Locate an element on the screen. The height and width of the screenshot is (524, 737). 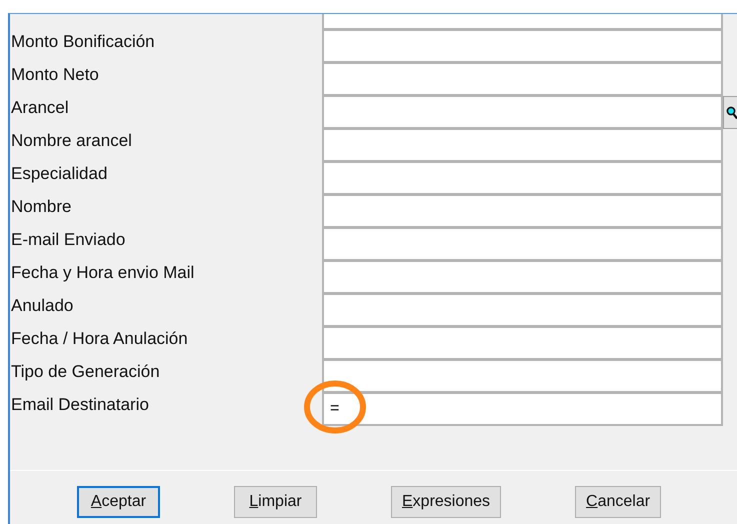
search-icon is located at coordinates (731, 113).